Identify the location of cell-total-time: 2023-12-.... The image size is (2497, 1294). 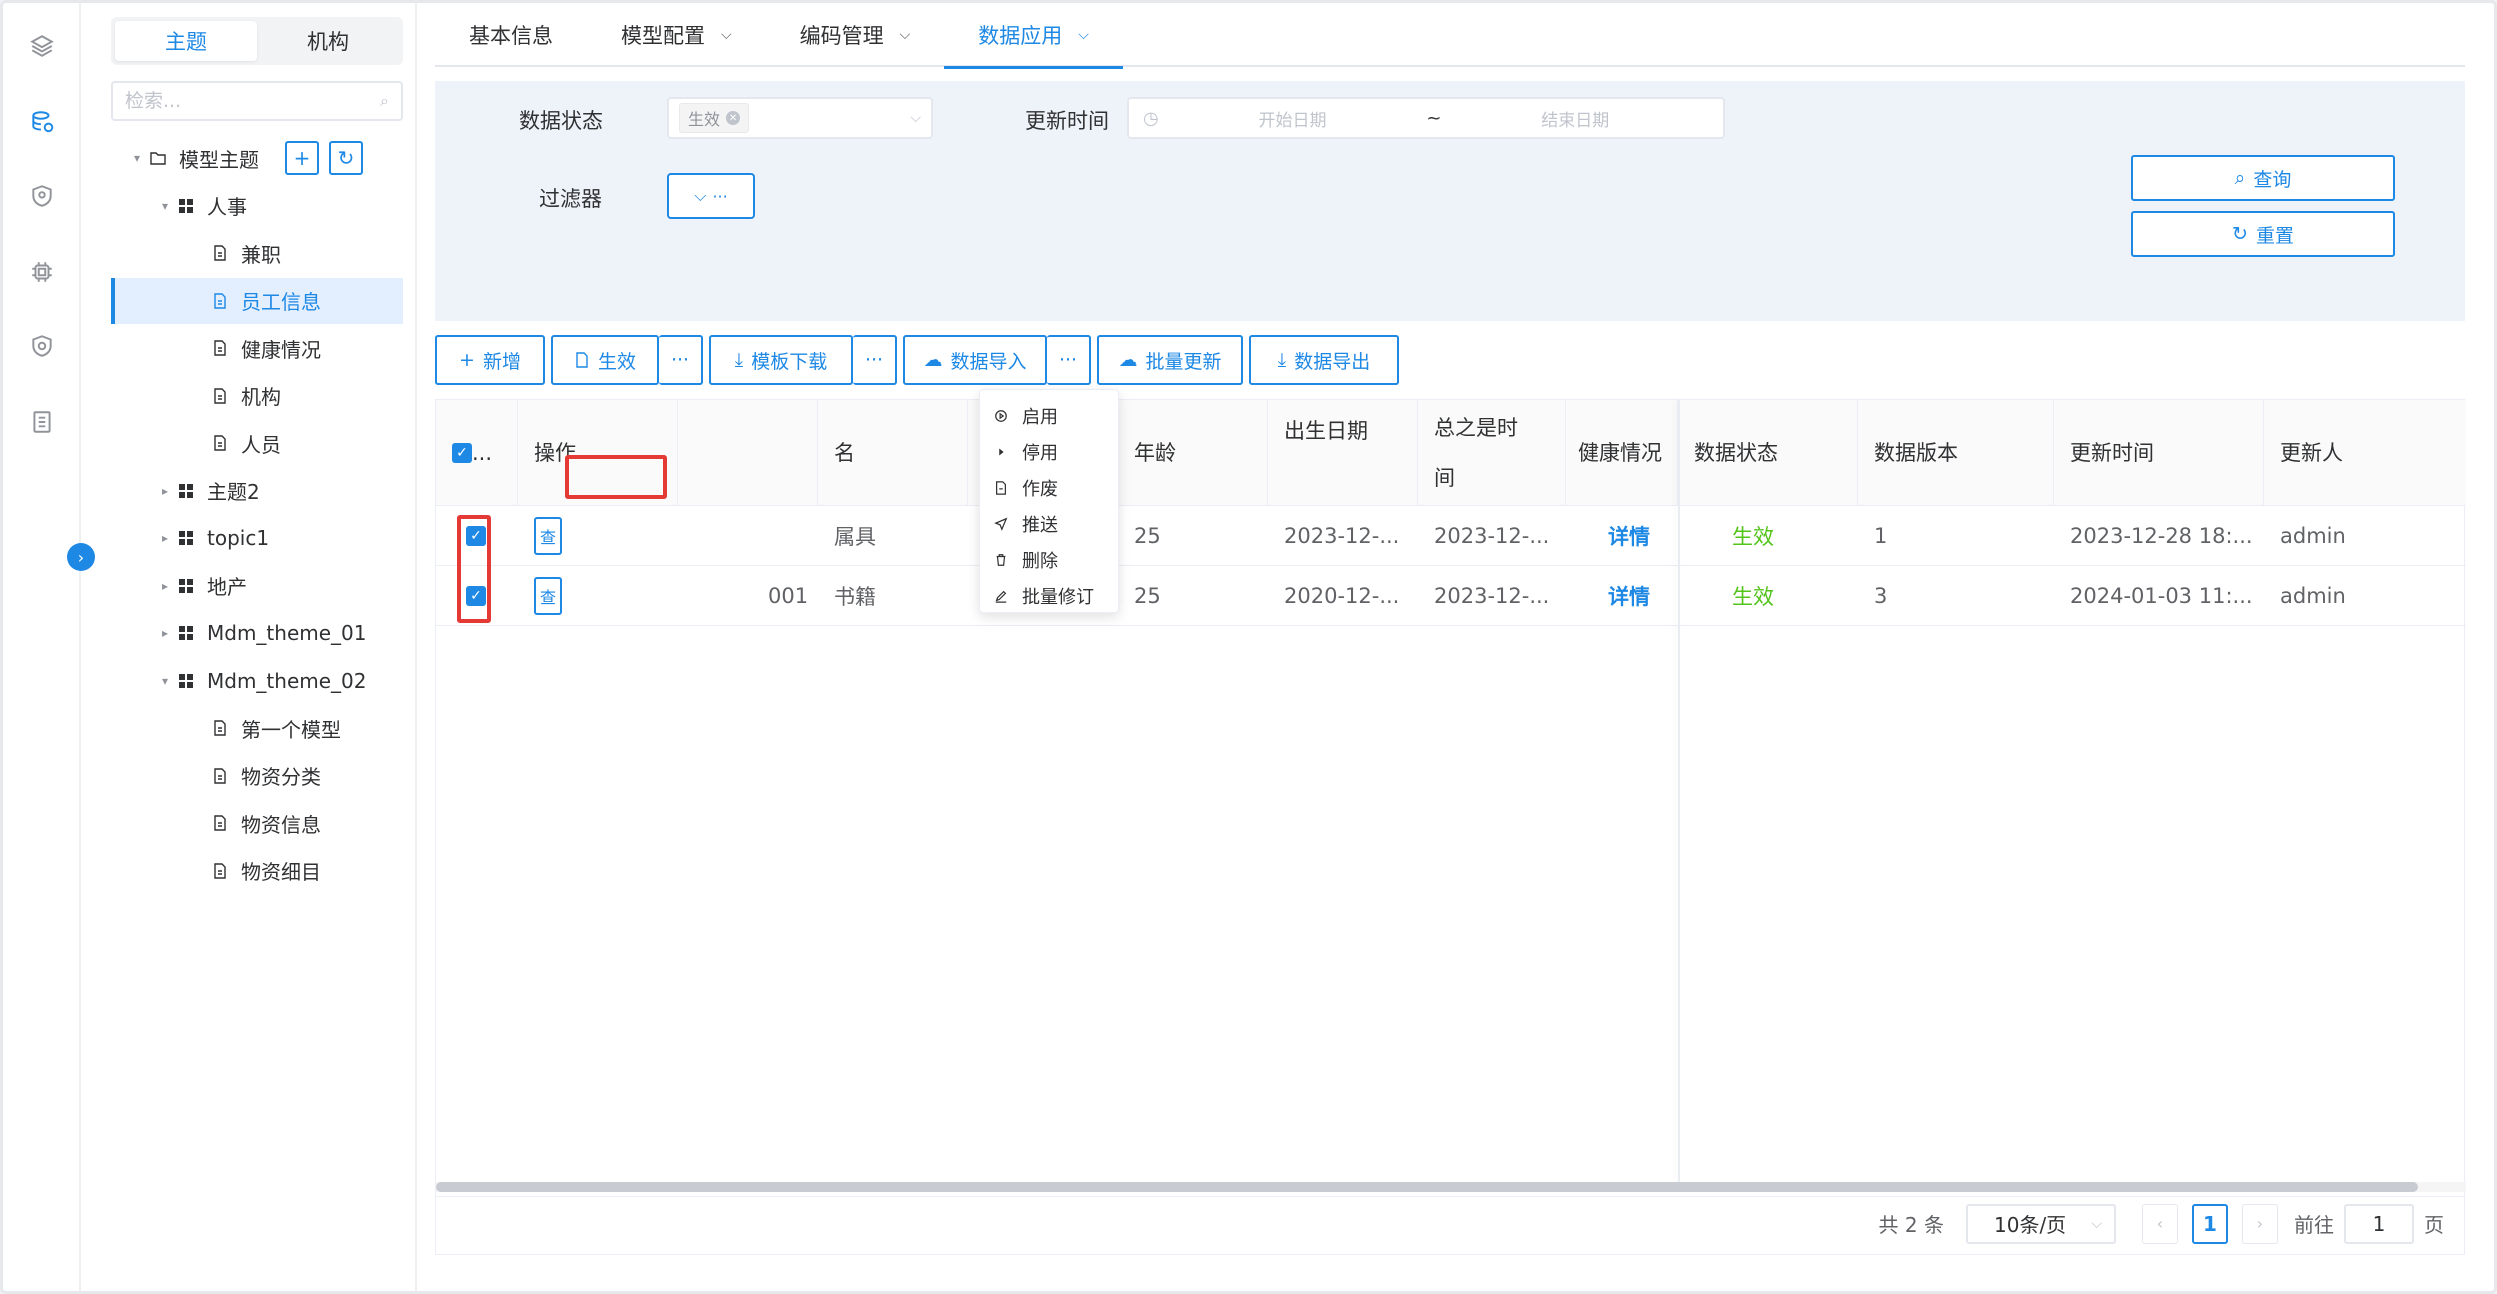
(1492, 596).